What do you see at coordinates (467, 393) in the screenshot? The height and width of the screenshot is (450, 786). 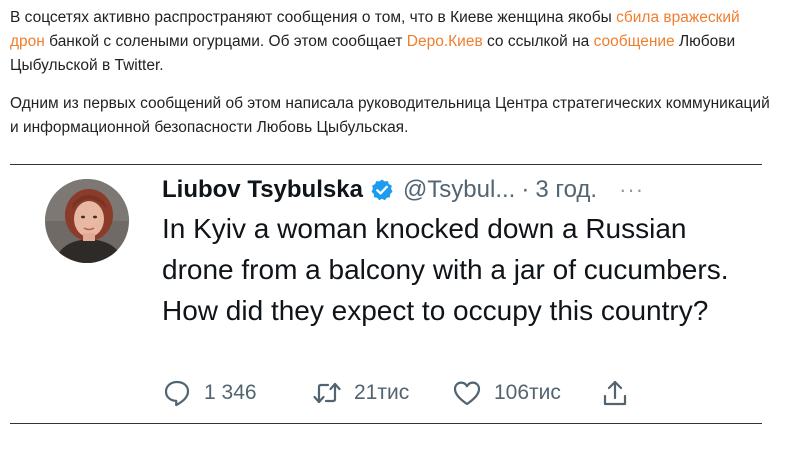 I see `heart-icon` at bounding box center [467, 393].